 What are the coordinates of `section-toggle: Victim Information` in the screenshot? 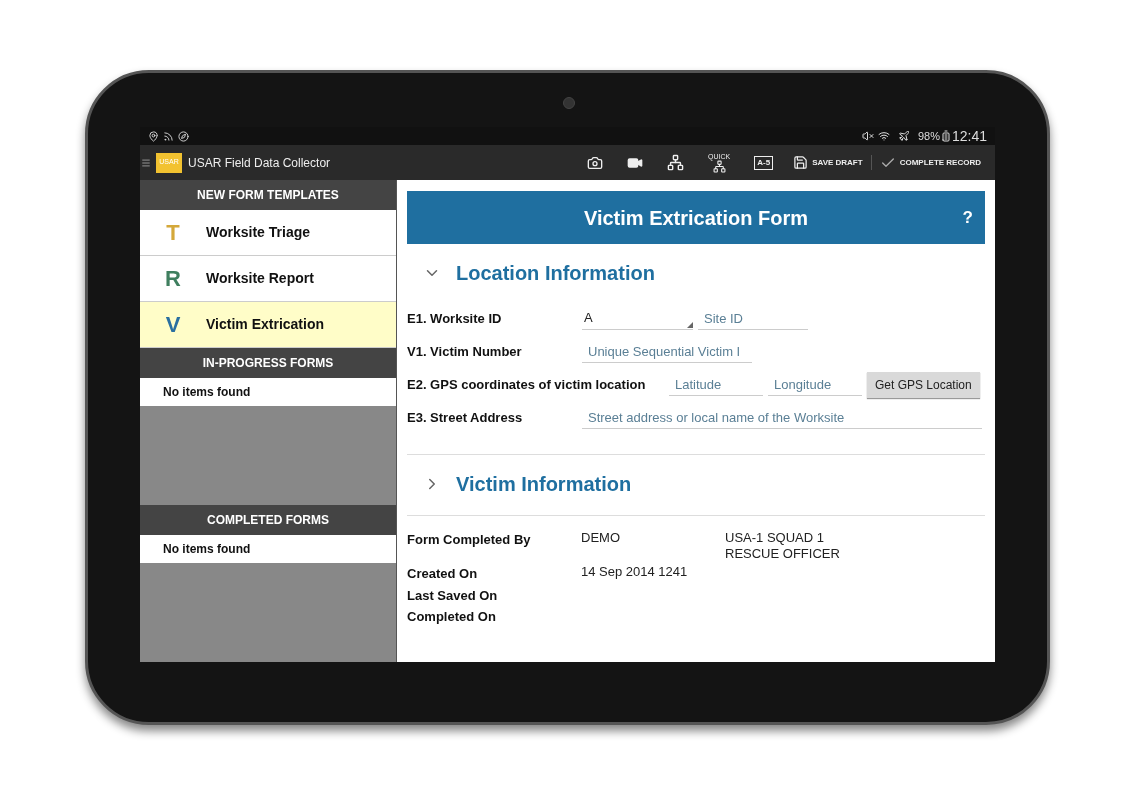 It's located at (519, 484).